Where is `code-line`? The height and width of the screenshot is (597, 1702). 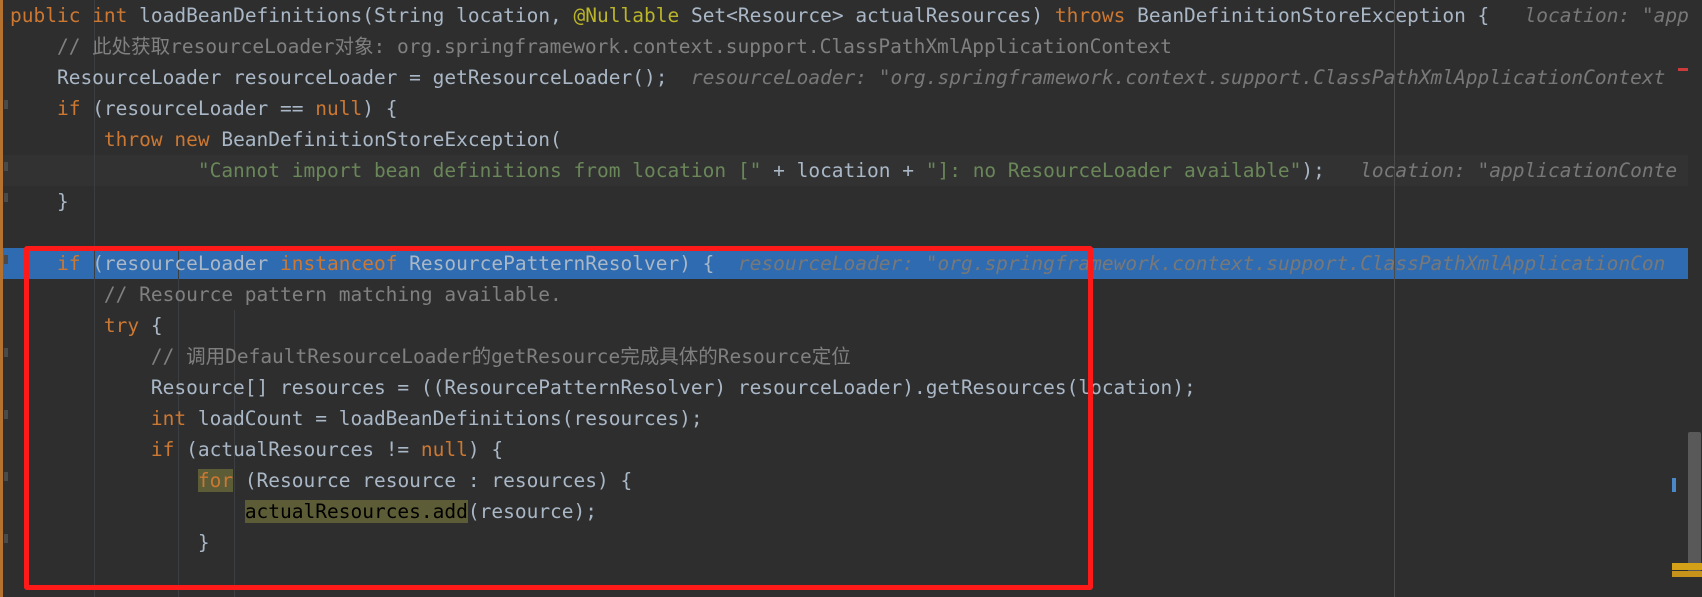
code-line is located at coordinates (851, 232).